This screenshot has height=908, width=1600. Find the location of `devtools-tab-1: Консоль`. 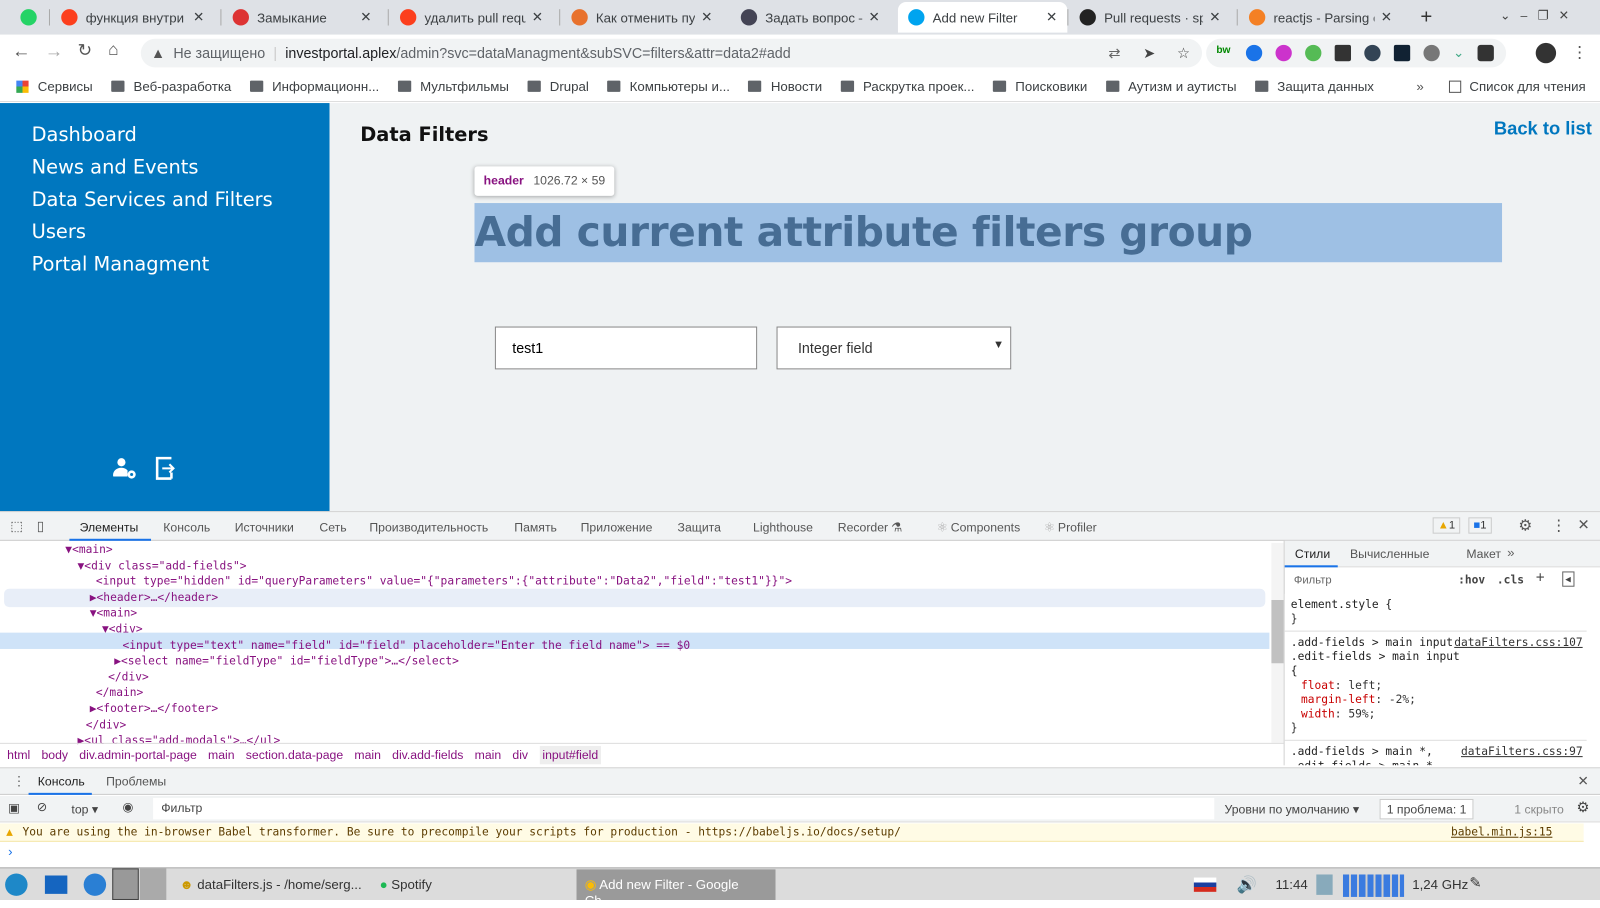

devtools-tab-1: Консоль is located at coordinates (186, 527).